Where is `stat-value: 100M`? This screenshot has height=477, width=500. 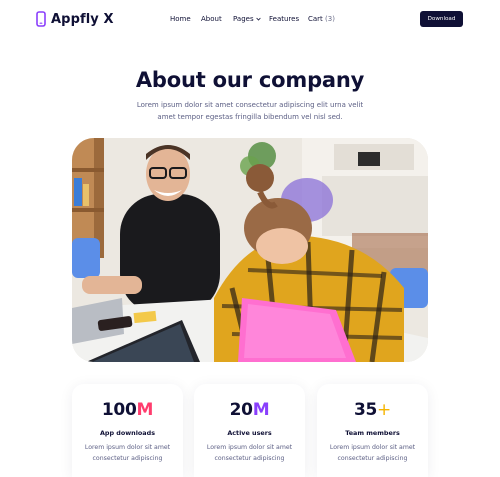
stat-value: 100M is located at coordinates (127, 410).